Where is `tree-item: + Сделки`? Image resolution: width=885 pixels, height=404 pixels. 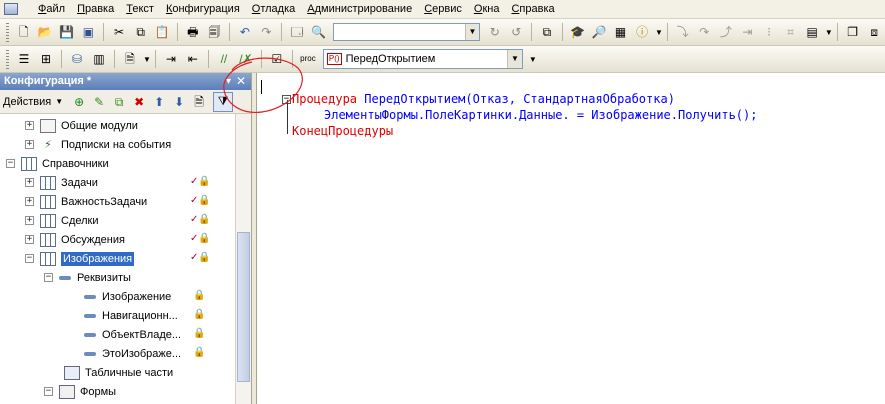 tree-item: + Сделки is located at coordinates (62, 220).